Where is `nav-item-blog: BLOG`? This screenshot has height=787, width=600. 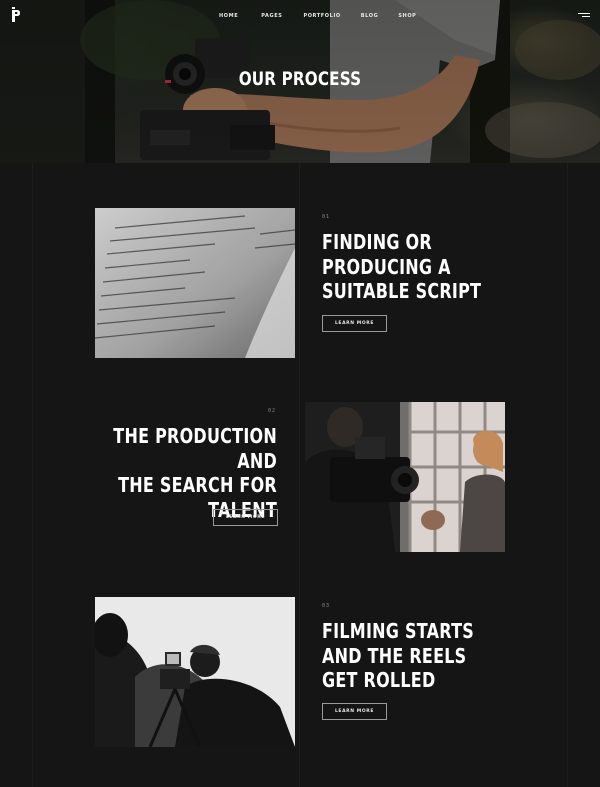 nav-item-blog: BLOG is located at coordinates (370, 16).